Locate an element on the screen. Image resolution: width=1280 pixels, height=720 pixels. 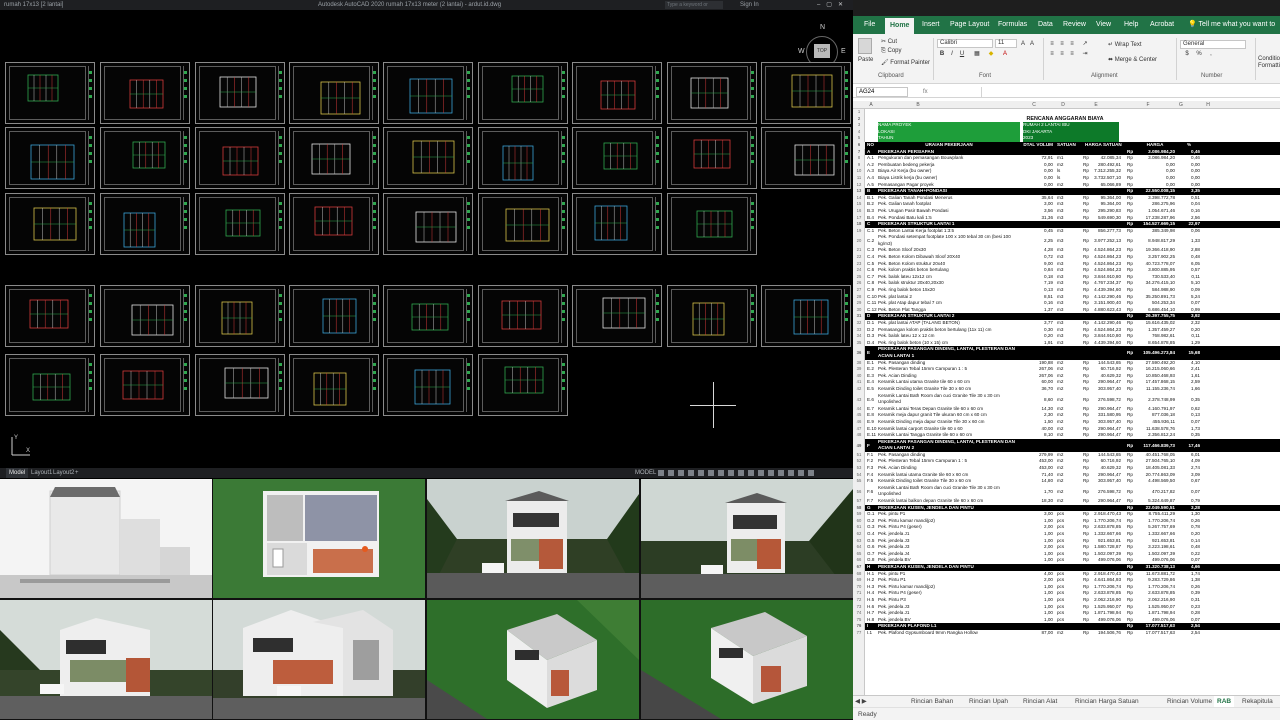
row-number: 73 is located at coordinates (859, 607).